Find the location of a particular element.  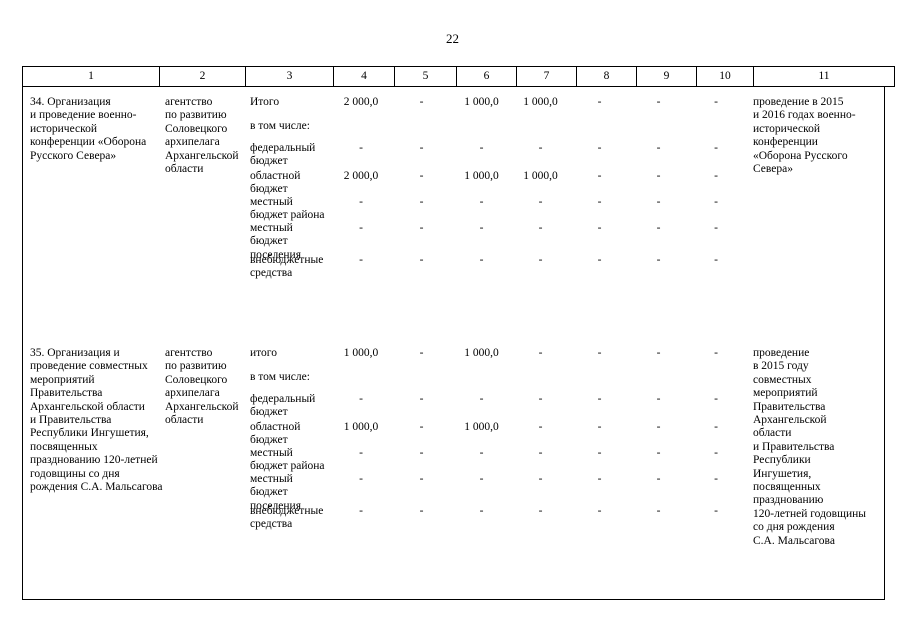

page-number: 22 is located at coordinates (452, 38).